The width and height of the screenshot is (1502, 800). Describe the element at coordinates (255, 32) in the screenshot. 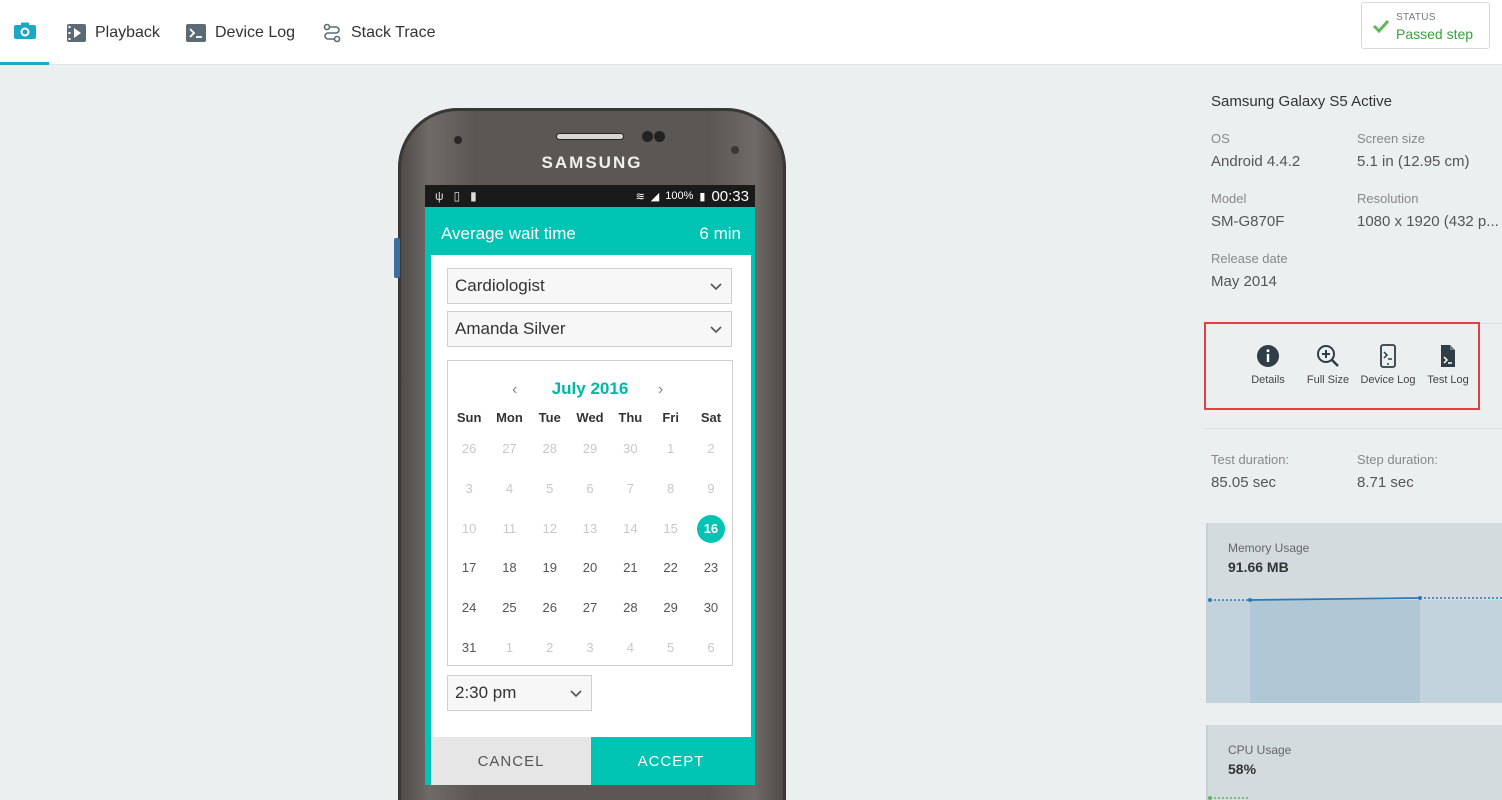

I see `tab-device-log-label: Device Log` at that location.